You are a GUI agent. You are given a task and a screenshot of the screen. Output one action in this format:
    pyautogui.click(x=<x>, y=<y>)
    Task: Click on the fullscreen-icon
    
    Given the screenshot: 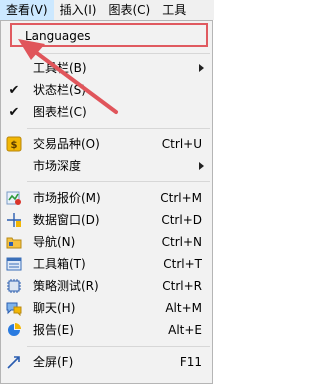 What is the action you would take?
    pyautogui.click(x=14, y=362)
    